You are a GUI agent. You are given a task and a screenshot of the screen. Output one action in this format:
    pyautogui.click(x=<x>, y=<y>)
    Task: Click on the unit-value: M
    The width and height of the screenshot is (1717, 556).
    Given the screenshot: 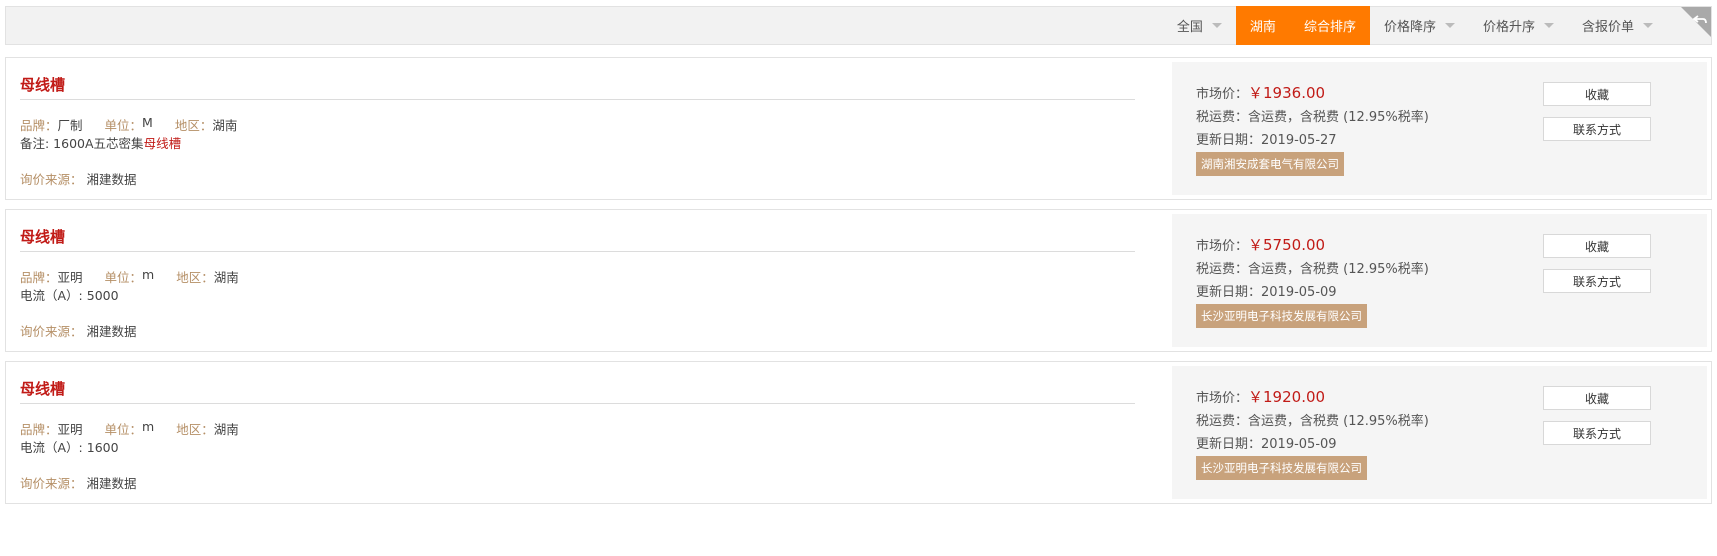 What is the action you would take?
    pyautogui.click(x=147, y=122)
    